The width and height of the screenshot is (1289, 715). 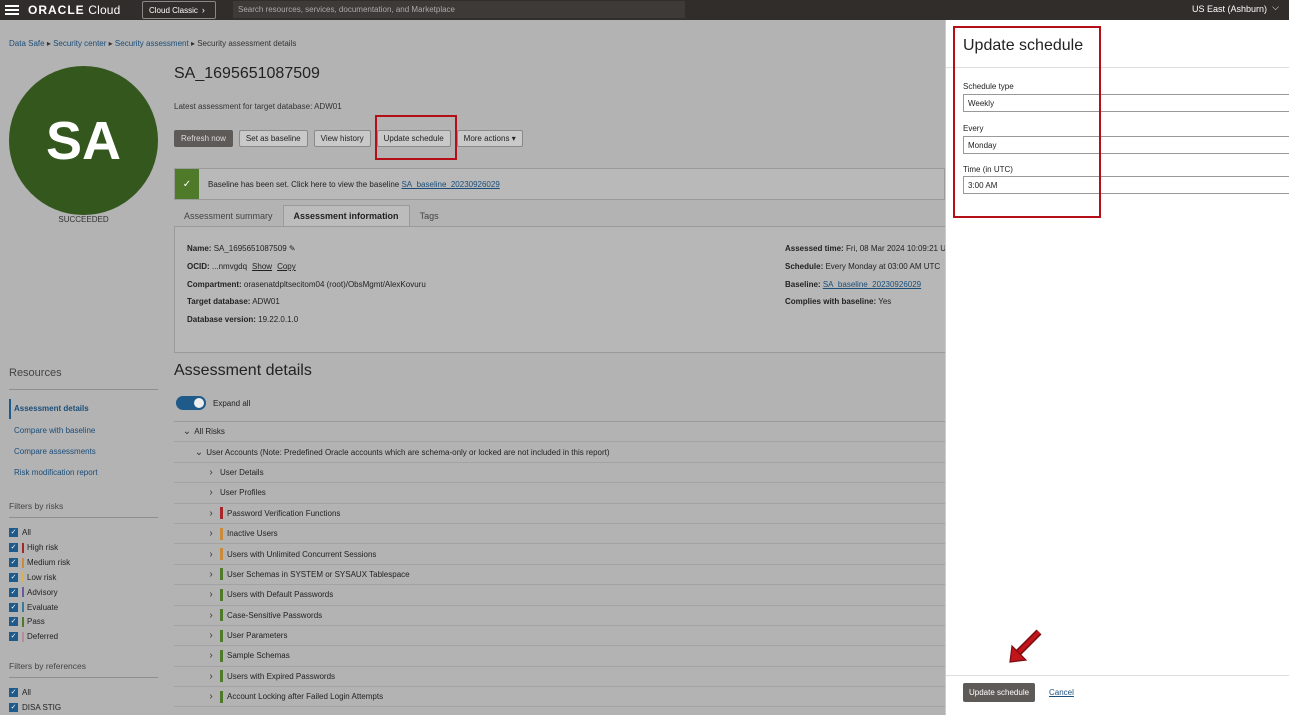 What do you see at coordinates (559, 493) in the screenshot?
I see `tree-row: › User Profiles` at bounding box center [559, 493].